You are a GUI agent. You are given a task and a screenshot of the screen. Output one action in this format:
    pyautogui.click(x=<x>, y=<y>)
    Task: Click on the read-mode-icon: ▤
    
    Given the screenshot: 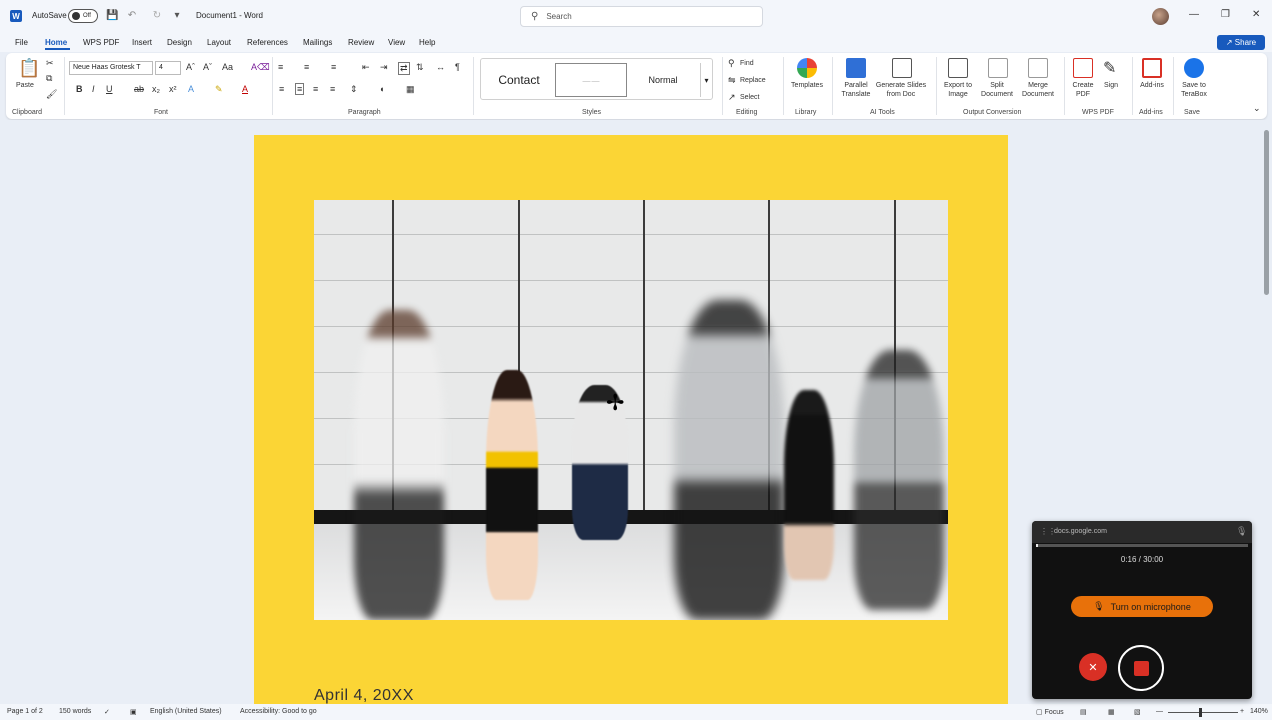 What is the action you would take?
    pyautogui.click(x=1083, y=712)
    